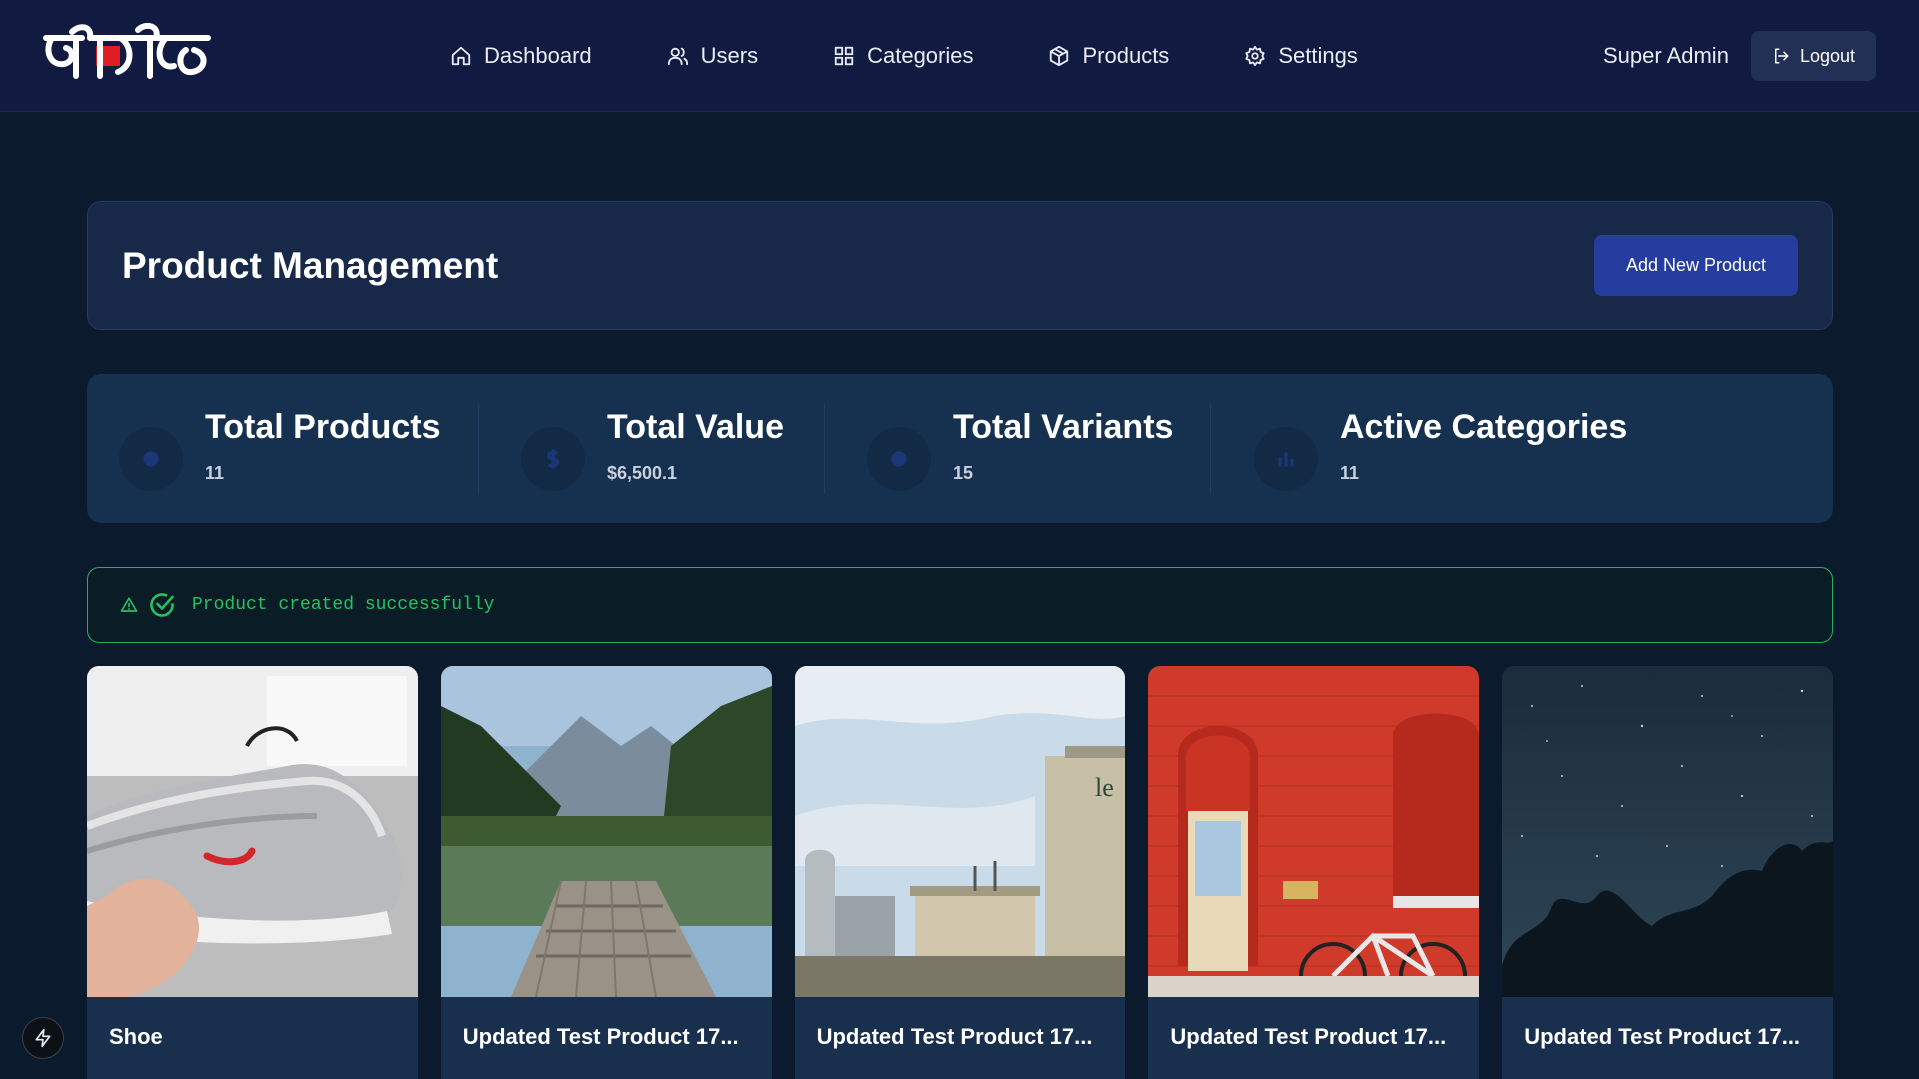  What do you see at coordinates (844, 56) in the screenshot?
I see `grid-icon` at bounding box center [844, 56].